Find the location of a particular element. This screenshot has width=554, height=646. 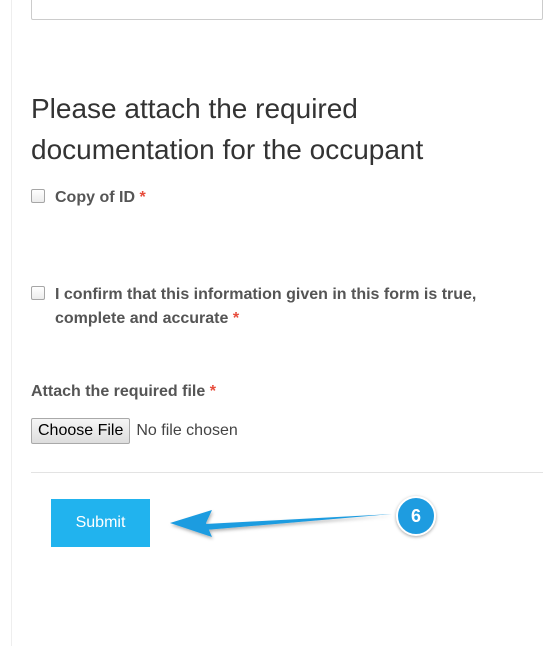

confirm-checkbox is located at coordinates (38, 293).